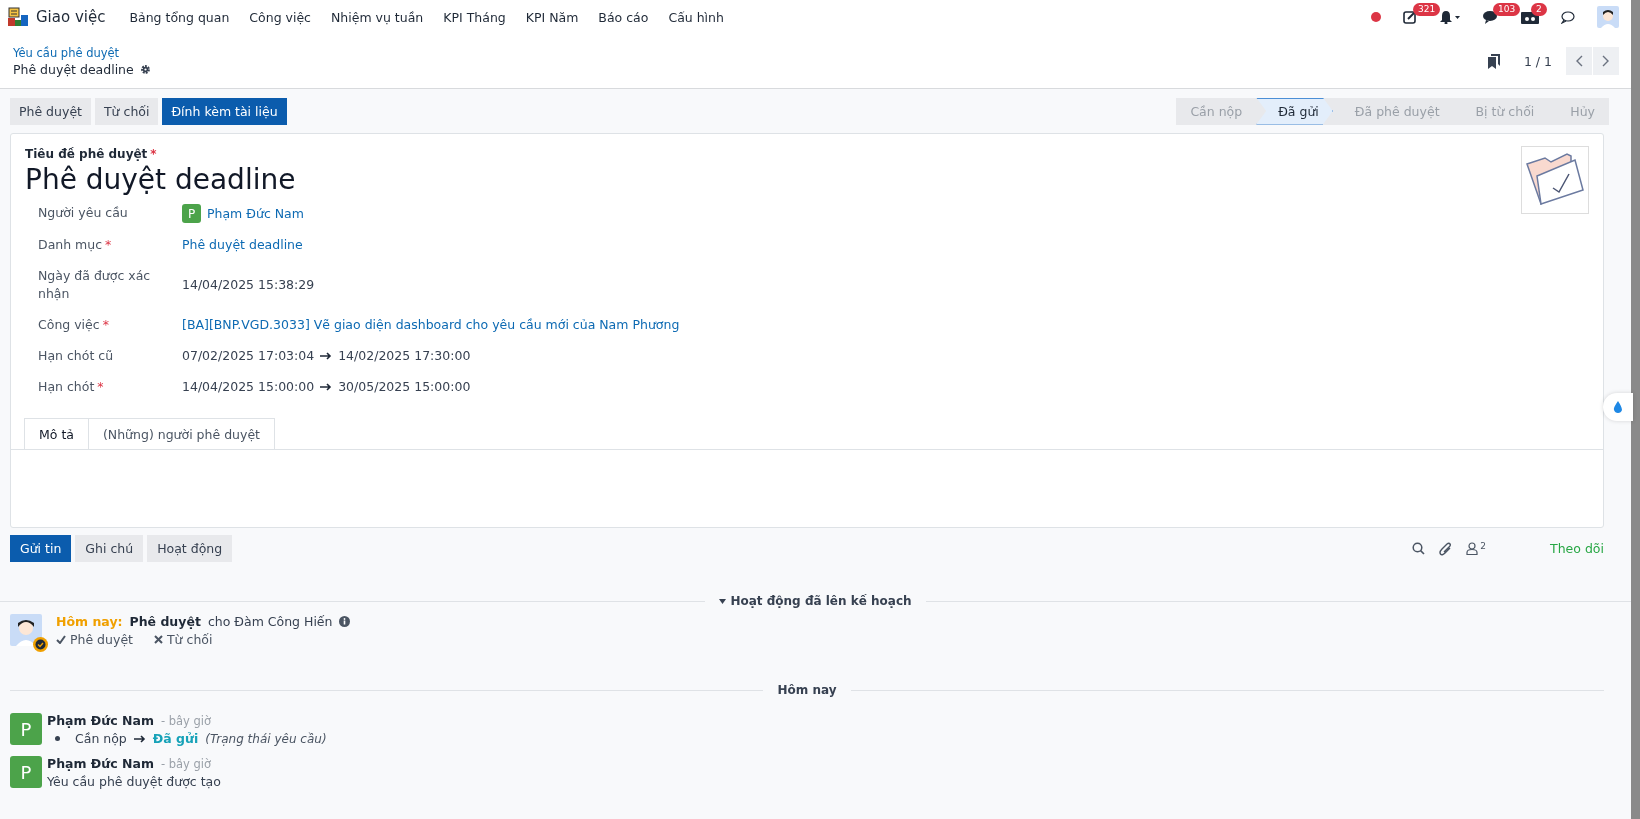 The height and width of the screenshot is (819, 1640). Describe the element at coordinates (1427, 9) in the screenshot. I see `count-badge: 321` at that location.